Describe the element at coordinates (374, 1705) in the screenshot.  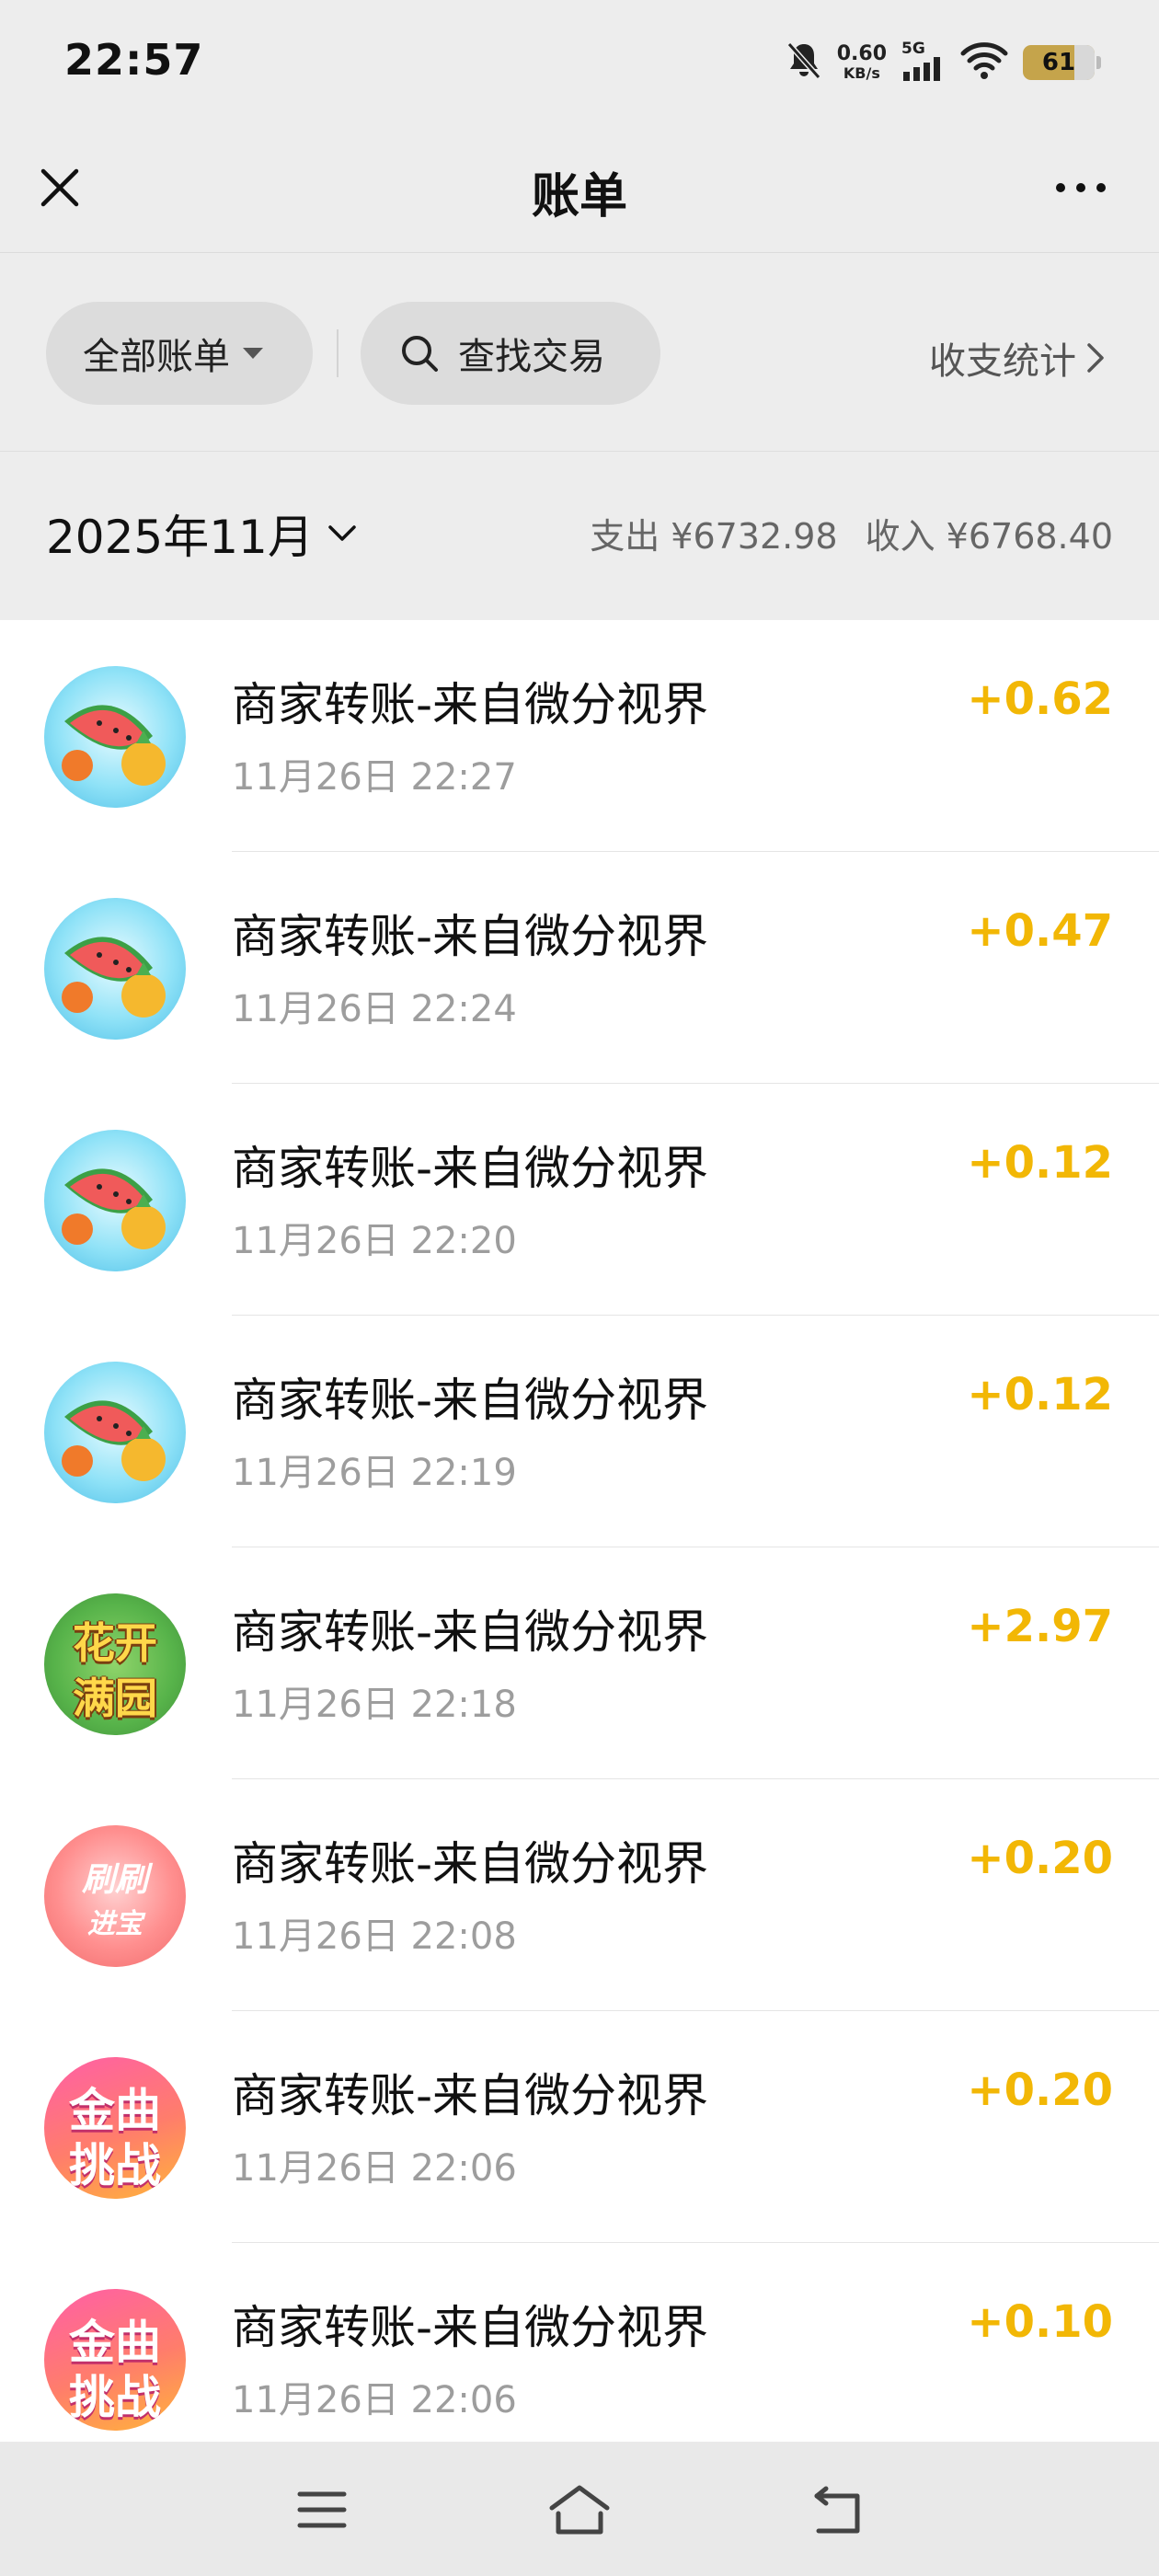
I see `transaction-time: 11月26日 22:18` at that location.